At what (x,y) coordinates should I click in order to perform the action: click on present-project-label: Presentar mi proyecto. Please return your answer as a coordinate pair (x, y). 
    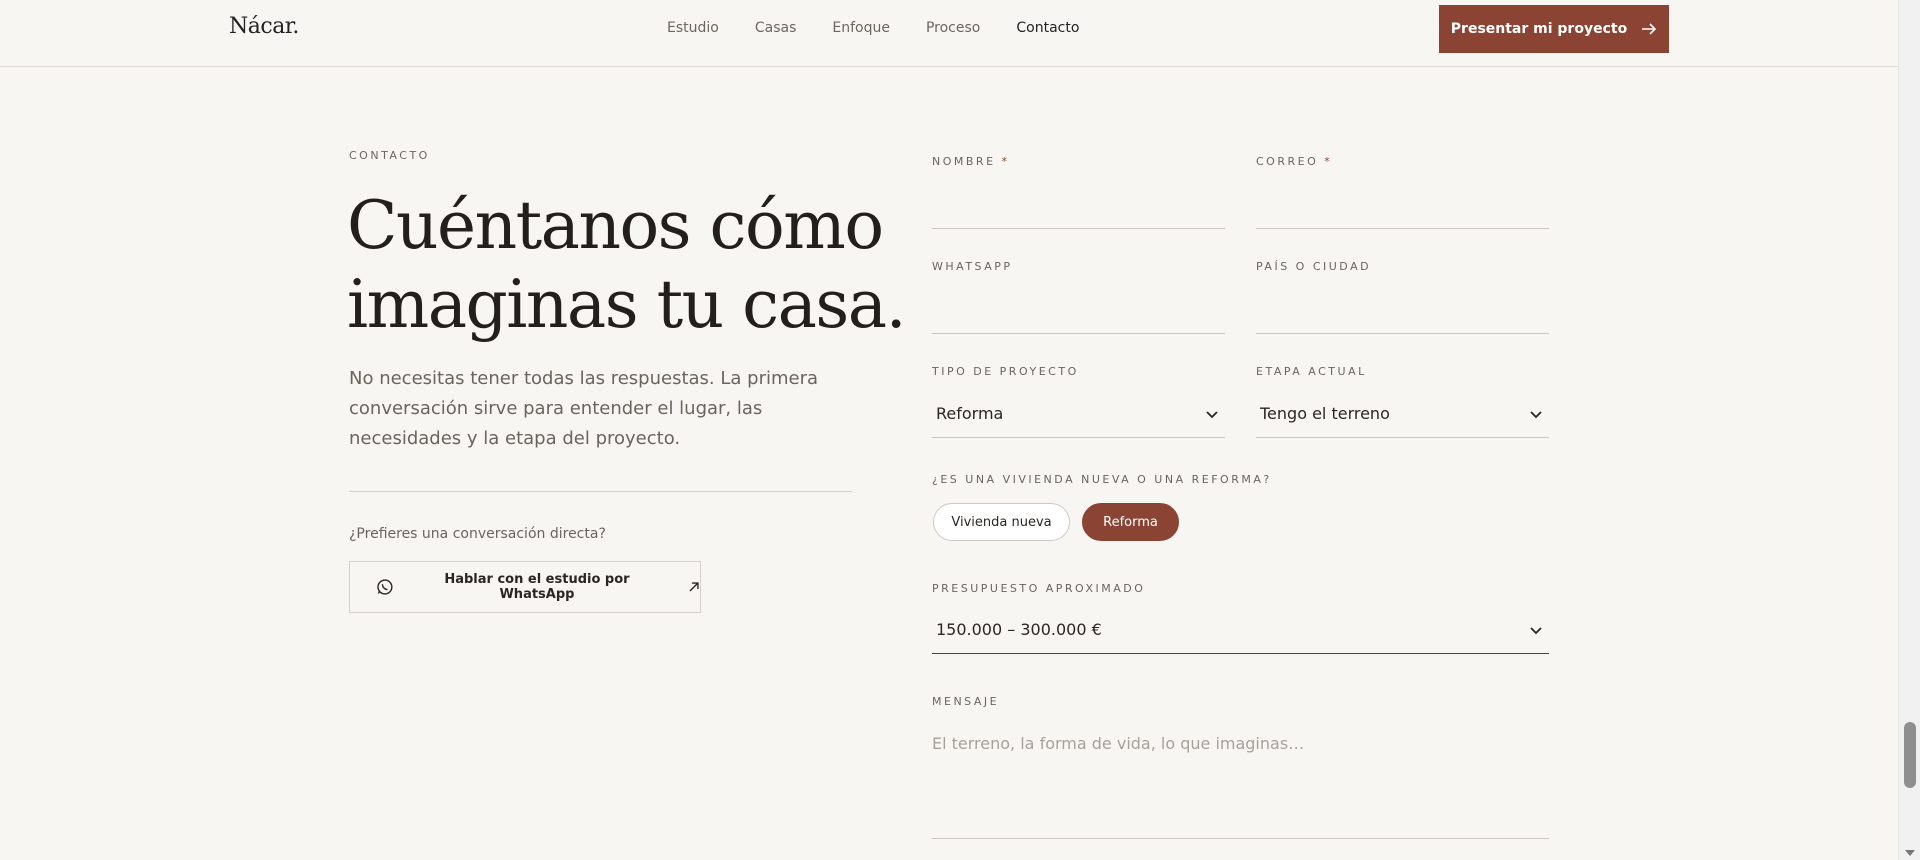
    Looking at the image, I should click on (1539, 29).